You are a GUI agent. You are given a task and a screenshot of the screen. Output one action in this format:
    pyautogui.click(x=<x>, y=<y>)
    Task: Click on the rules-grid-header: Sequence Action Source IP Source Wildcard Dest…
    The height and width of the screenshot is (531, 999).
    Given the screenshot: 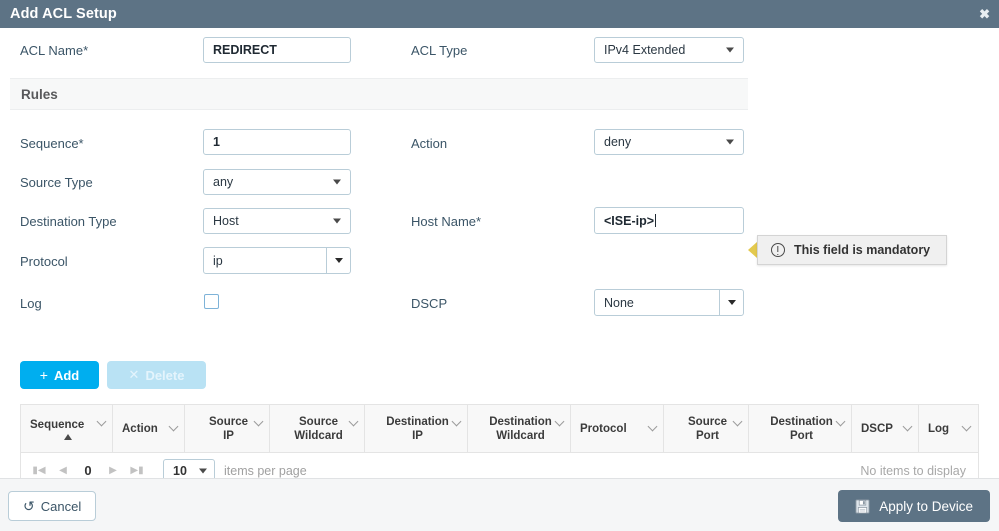 What is the action you would take?
    pyautogui.click(x=499, y=428)
    